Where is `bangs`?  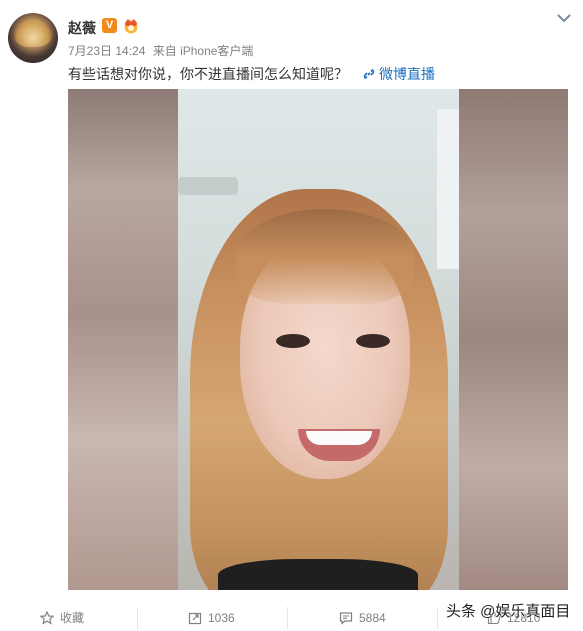
bangs is located at coordinates (325, 256).